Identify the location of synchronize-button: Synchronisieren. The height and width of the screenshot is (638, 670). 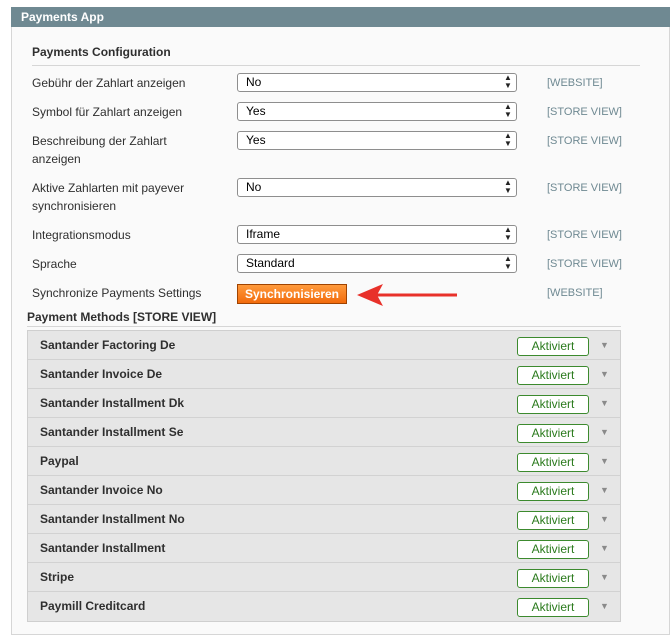
(292, 294).